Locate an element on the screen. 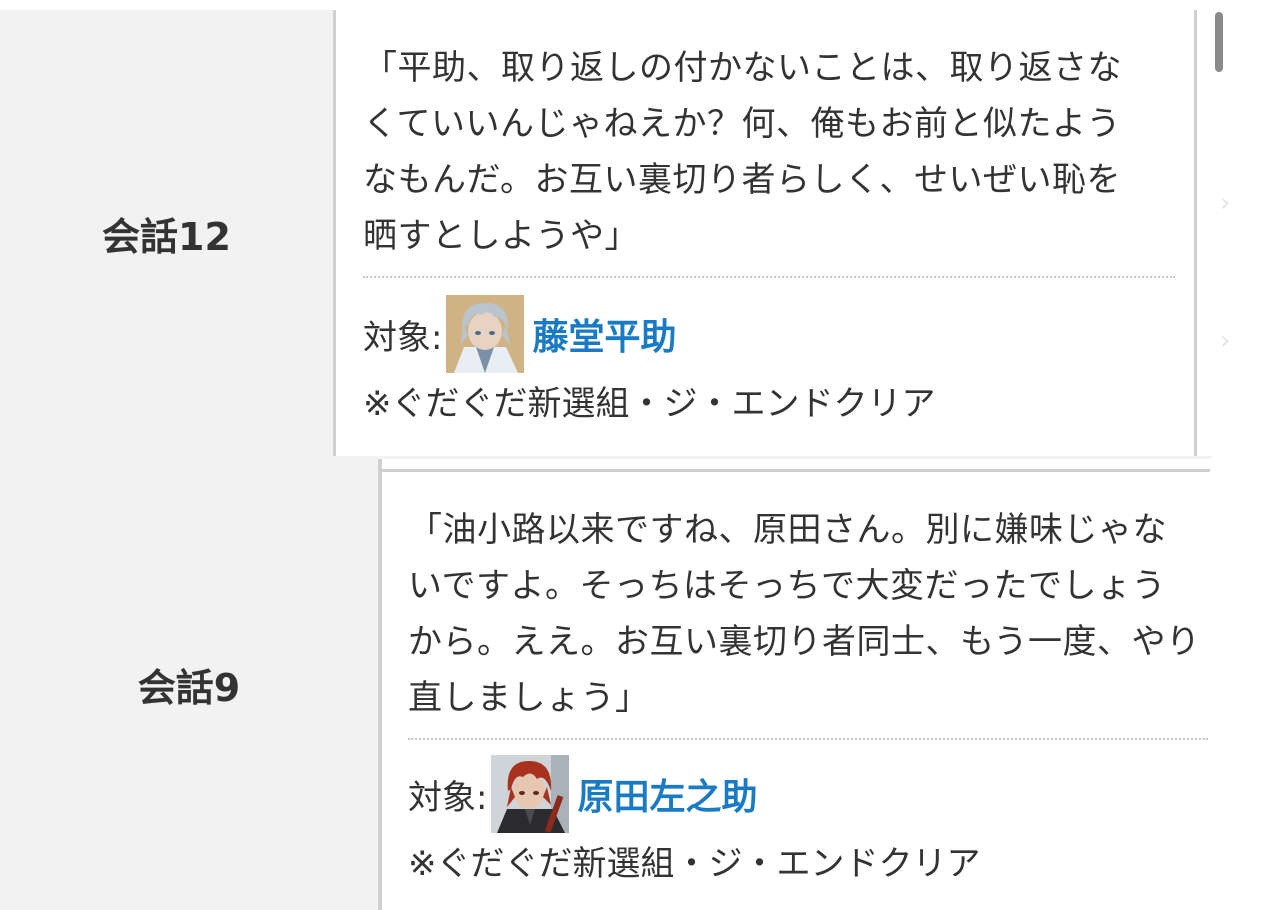 The image size is (1286, 910). card-label-cell: 会話9 is located at coordinates (191, 684).